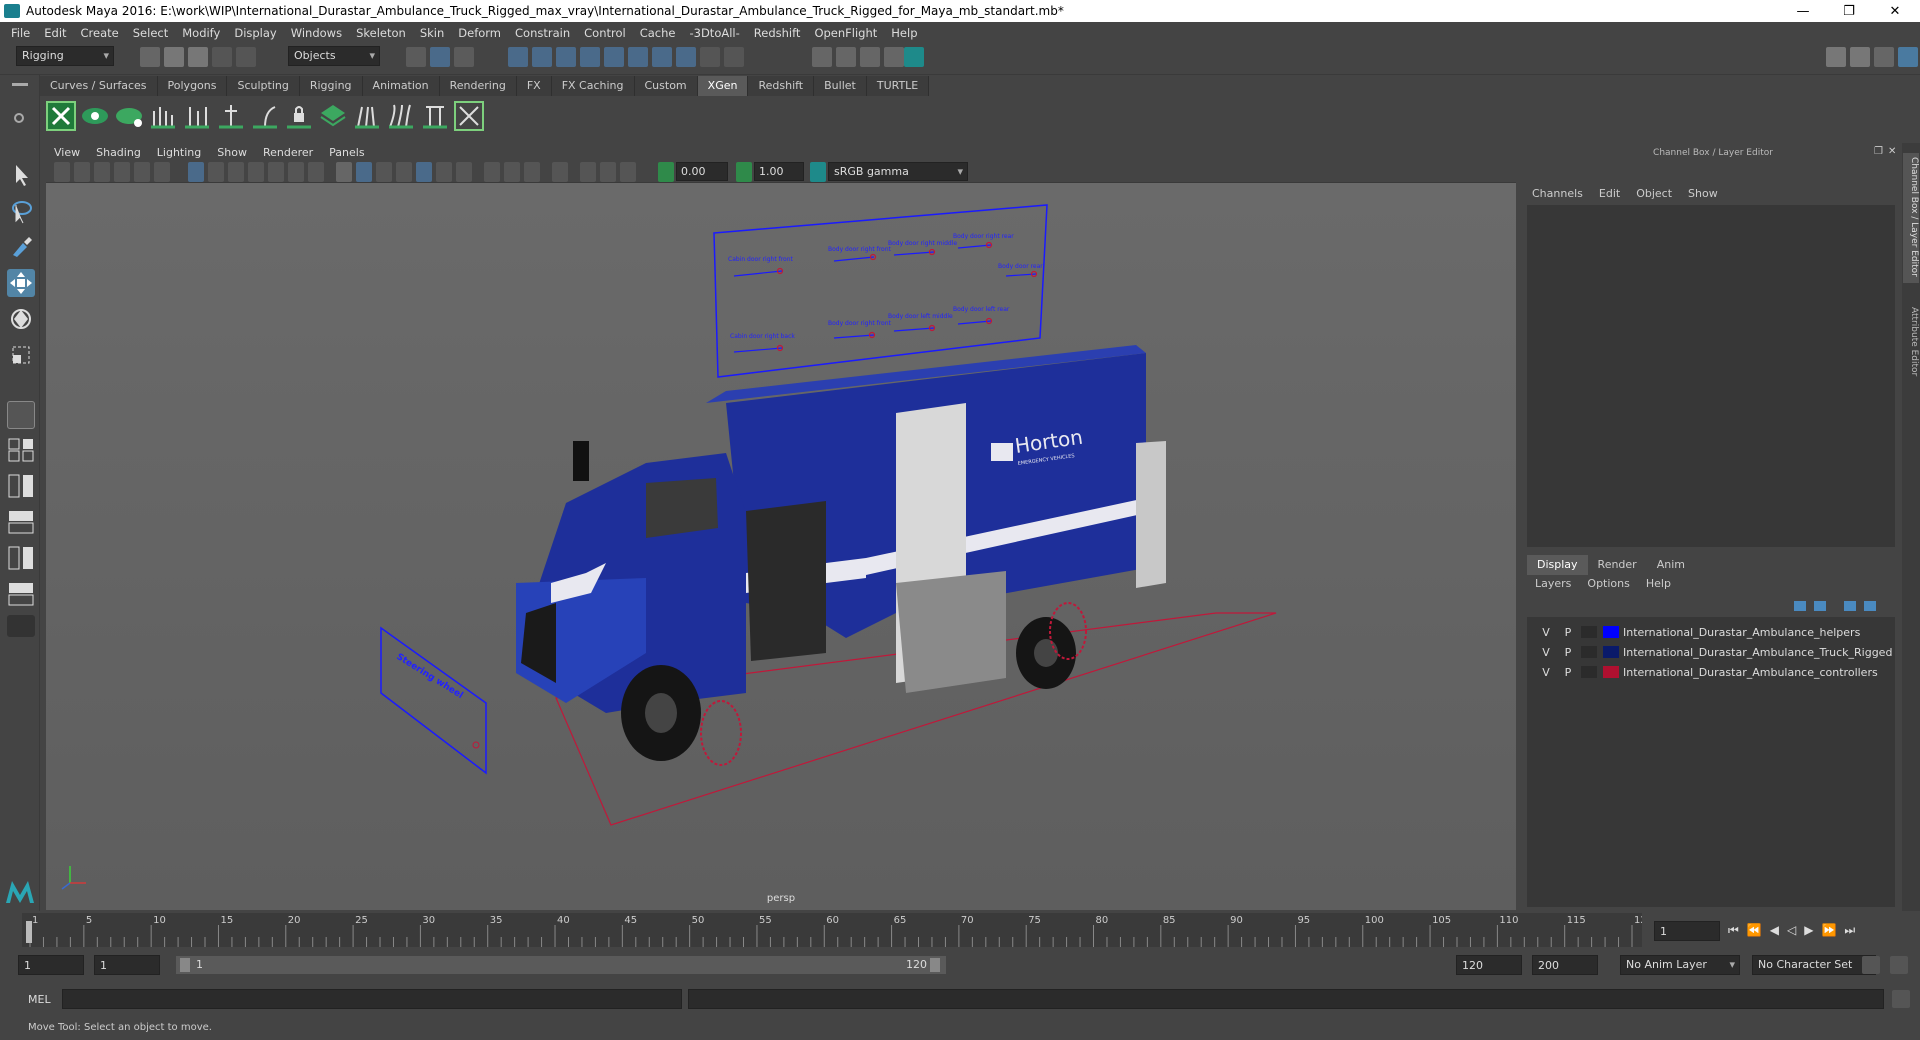  What do you see at coordinates (935, 965) in the screenshot?
I see `range-end-handle` at bounding box center [935, 965].